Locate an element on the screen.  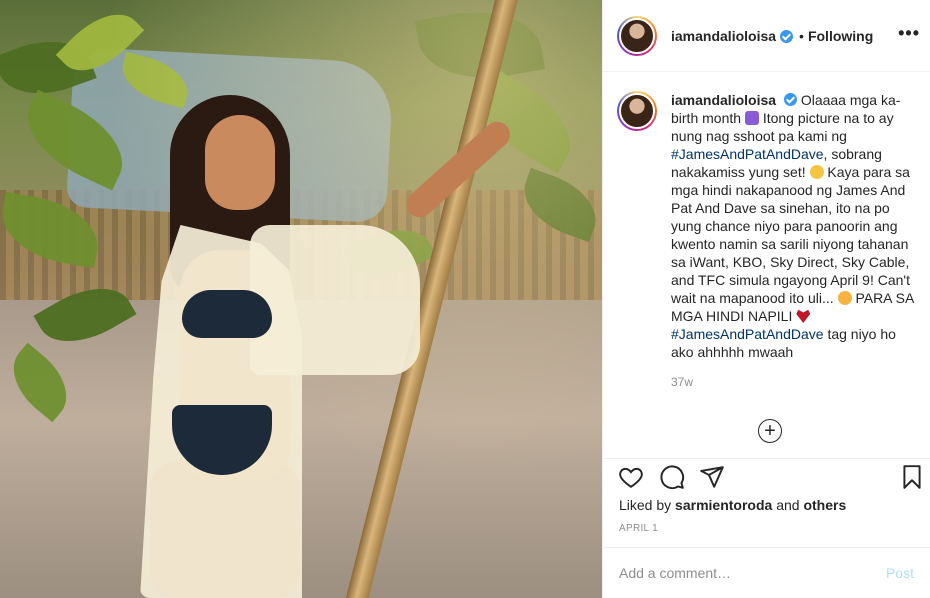
add-comment-bar: Post is located at coordinates (766, 572).